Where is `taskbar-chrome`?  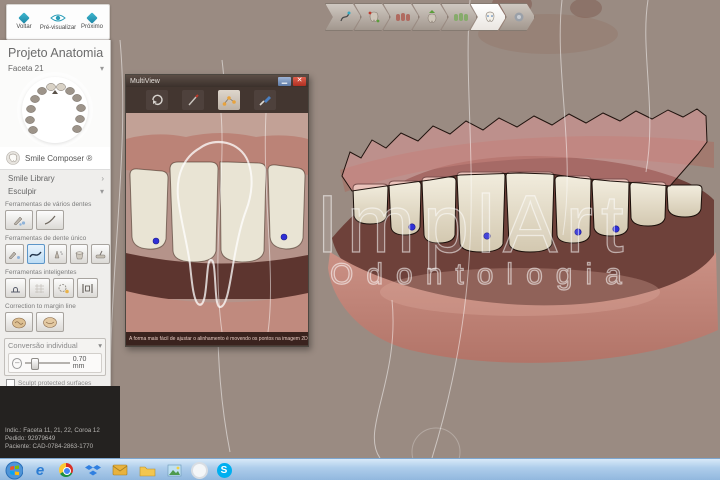
taskbar-chrome is located at coordinates (66, 470).